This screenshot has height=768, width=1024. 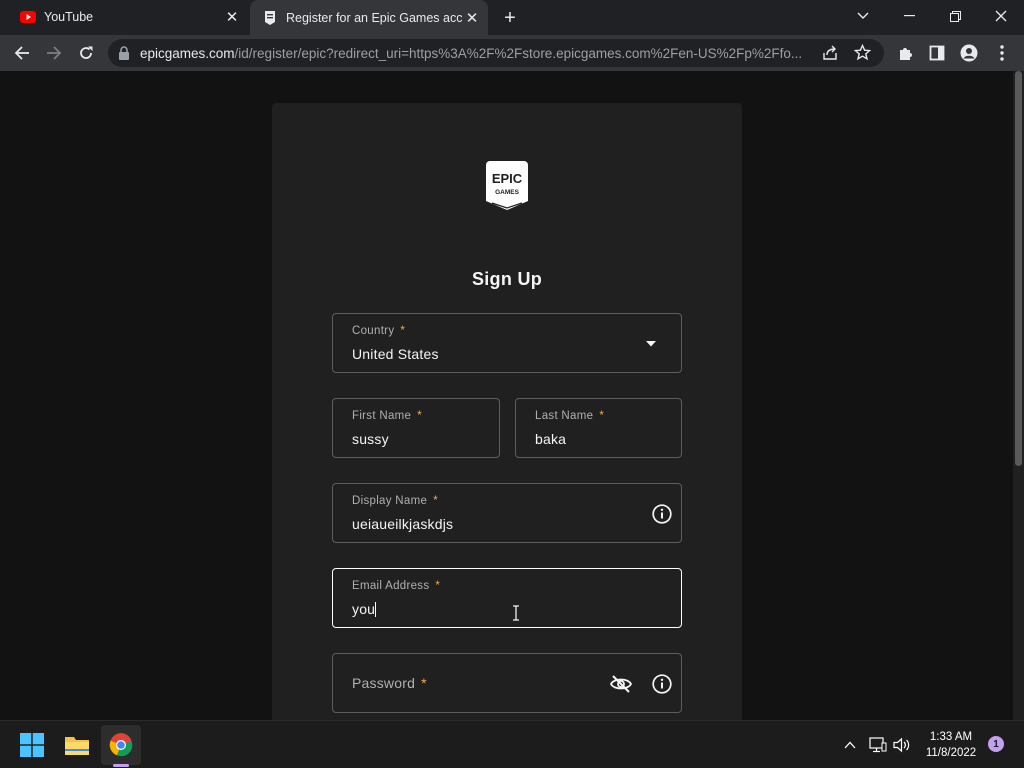 I want to click on country-select: Country * United States, so click(x=507, y=343).